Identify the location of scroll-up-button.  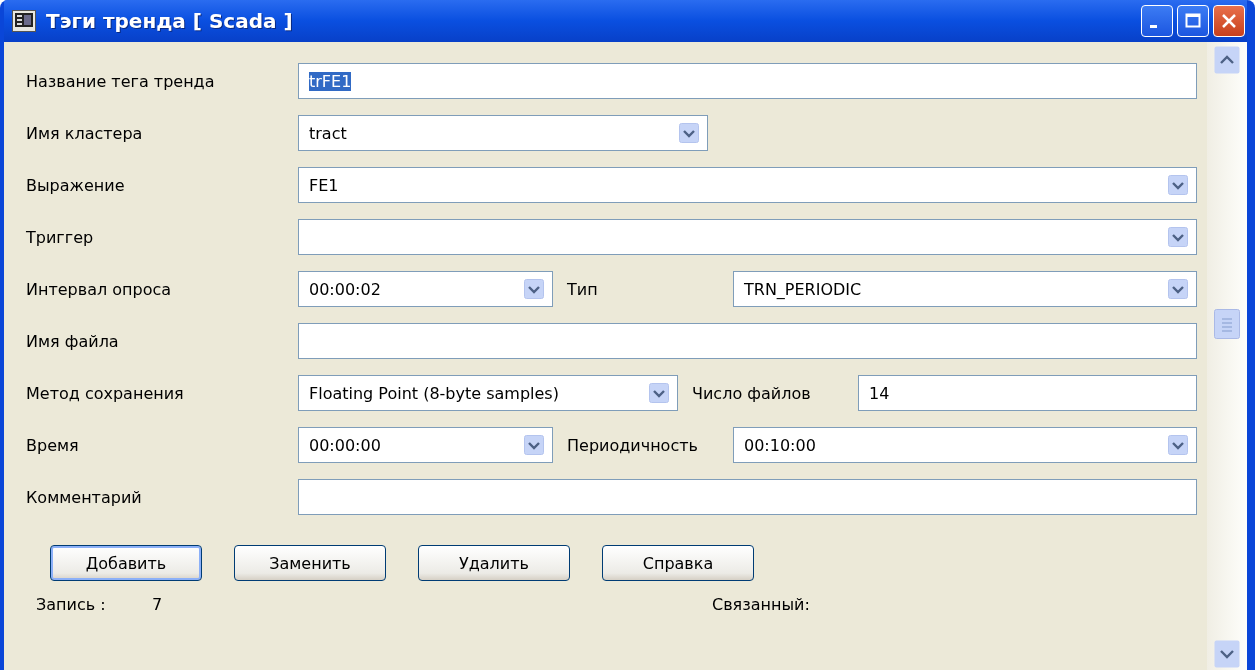
(1227, 60).